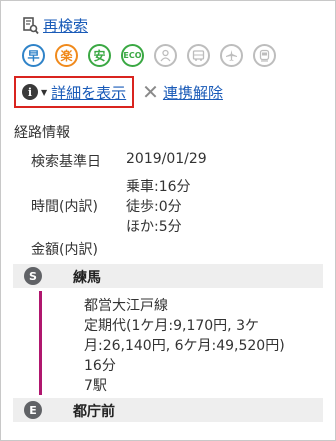  I want to click on start-station-row: S 練馬, so click(168, 276).